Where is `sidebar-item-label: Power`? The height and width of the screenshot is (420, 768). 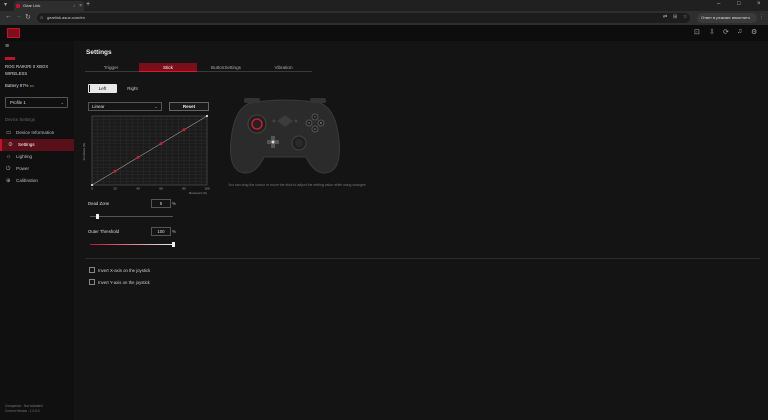
sidebar-item-label: Power is located at coordinates (23, 168).